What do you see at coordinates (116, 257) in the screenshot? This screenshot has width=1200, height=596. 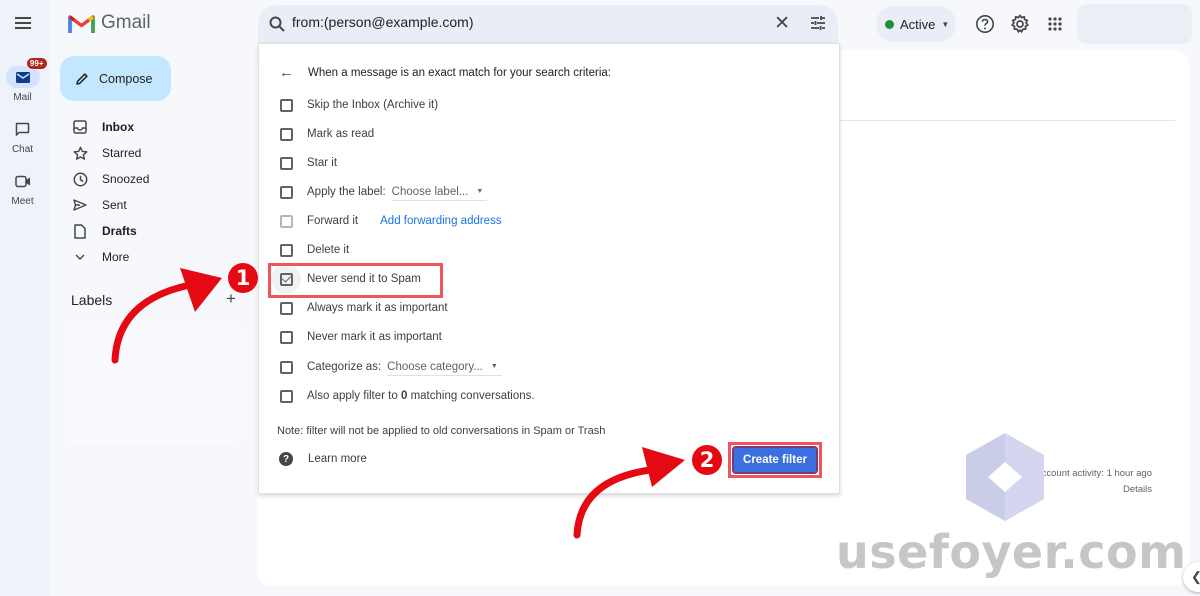 I see `sidebar-item-label: More` at bounding box center [116, 257].